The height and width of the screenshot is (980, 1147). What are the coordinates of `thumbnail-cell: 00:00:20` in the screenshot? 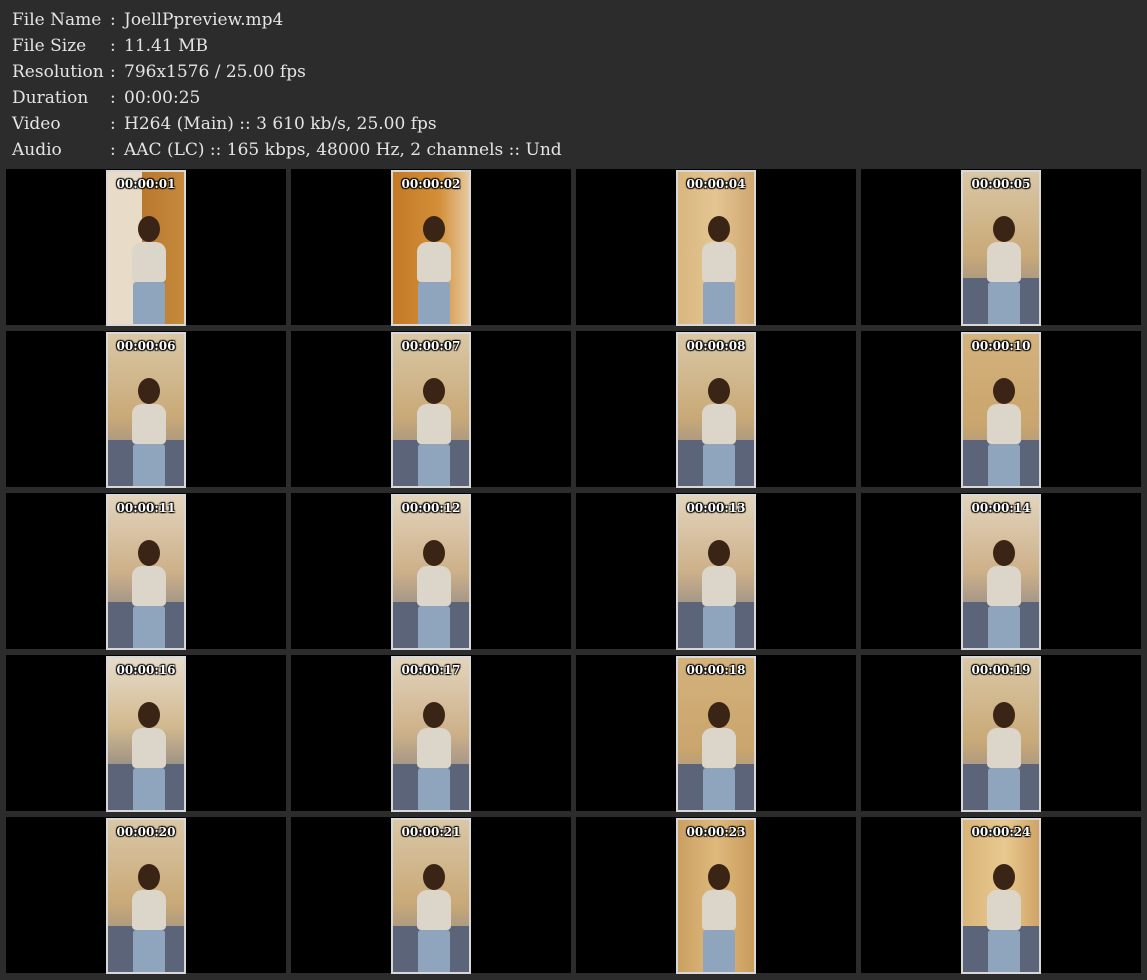 It's located at (146, 895).